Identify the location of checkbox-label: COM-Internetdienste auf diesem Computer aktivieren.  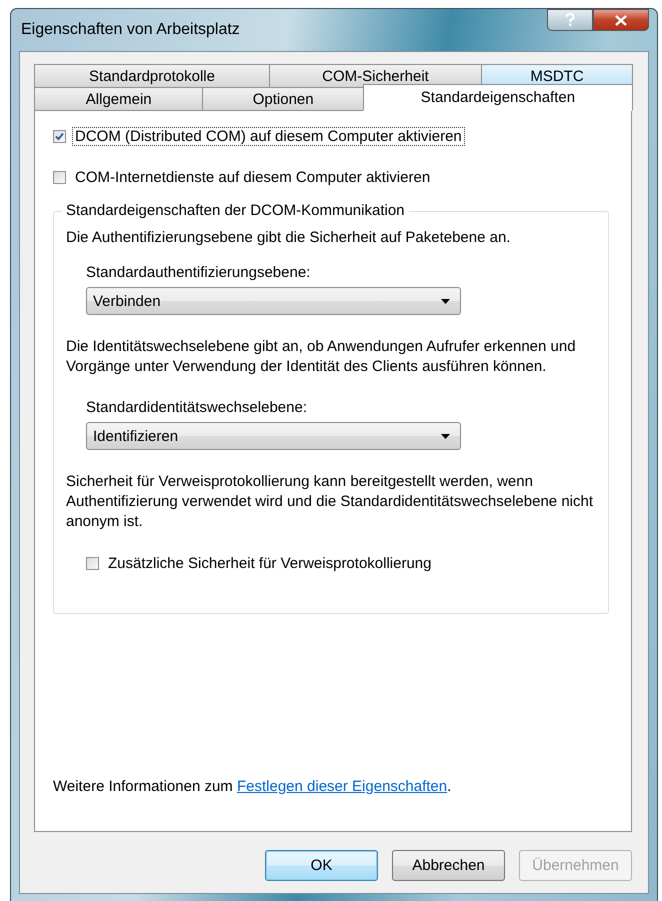
(253, 177).